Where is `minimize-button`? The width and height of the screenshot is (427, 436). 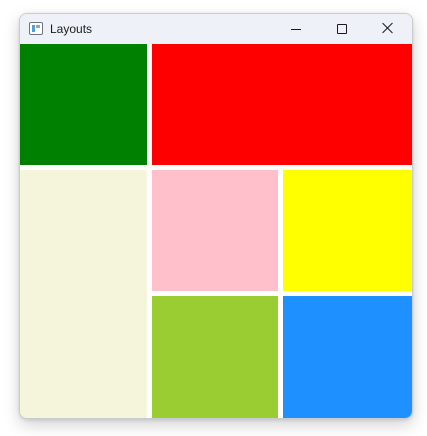 minimize-button is located at coordinates (296, 29).